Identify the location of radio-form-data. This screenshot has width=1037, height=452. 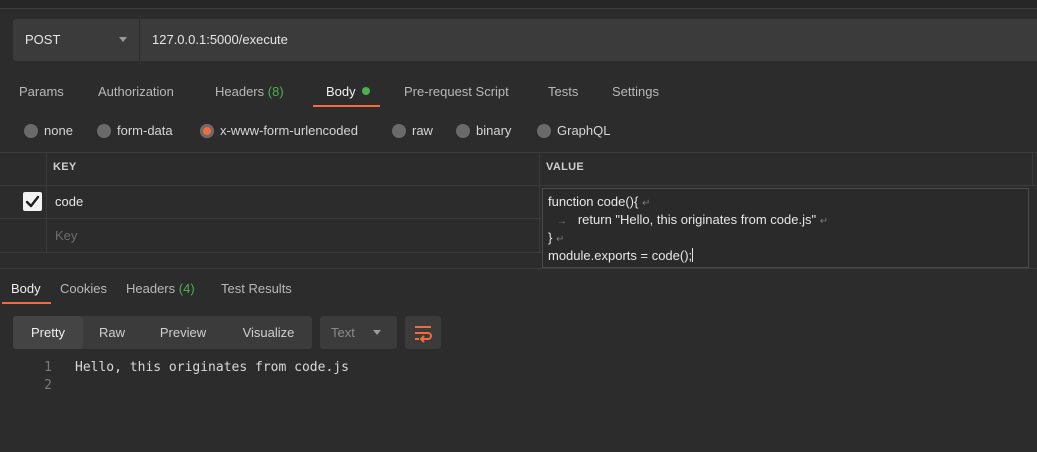
(104, 131).